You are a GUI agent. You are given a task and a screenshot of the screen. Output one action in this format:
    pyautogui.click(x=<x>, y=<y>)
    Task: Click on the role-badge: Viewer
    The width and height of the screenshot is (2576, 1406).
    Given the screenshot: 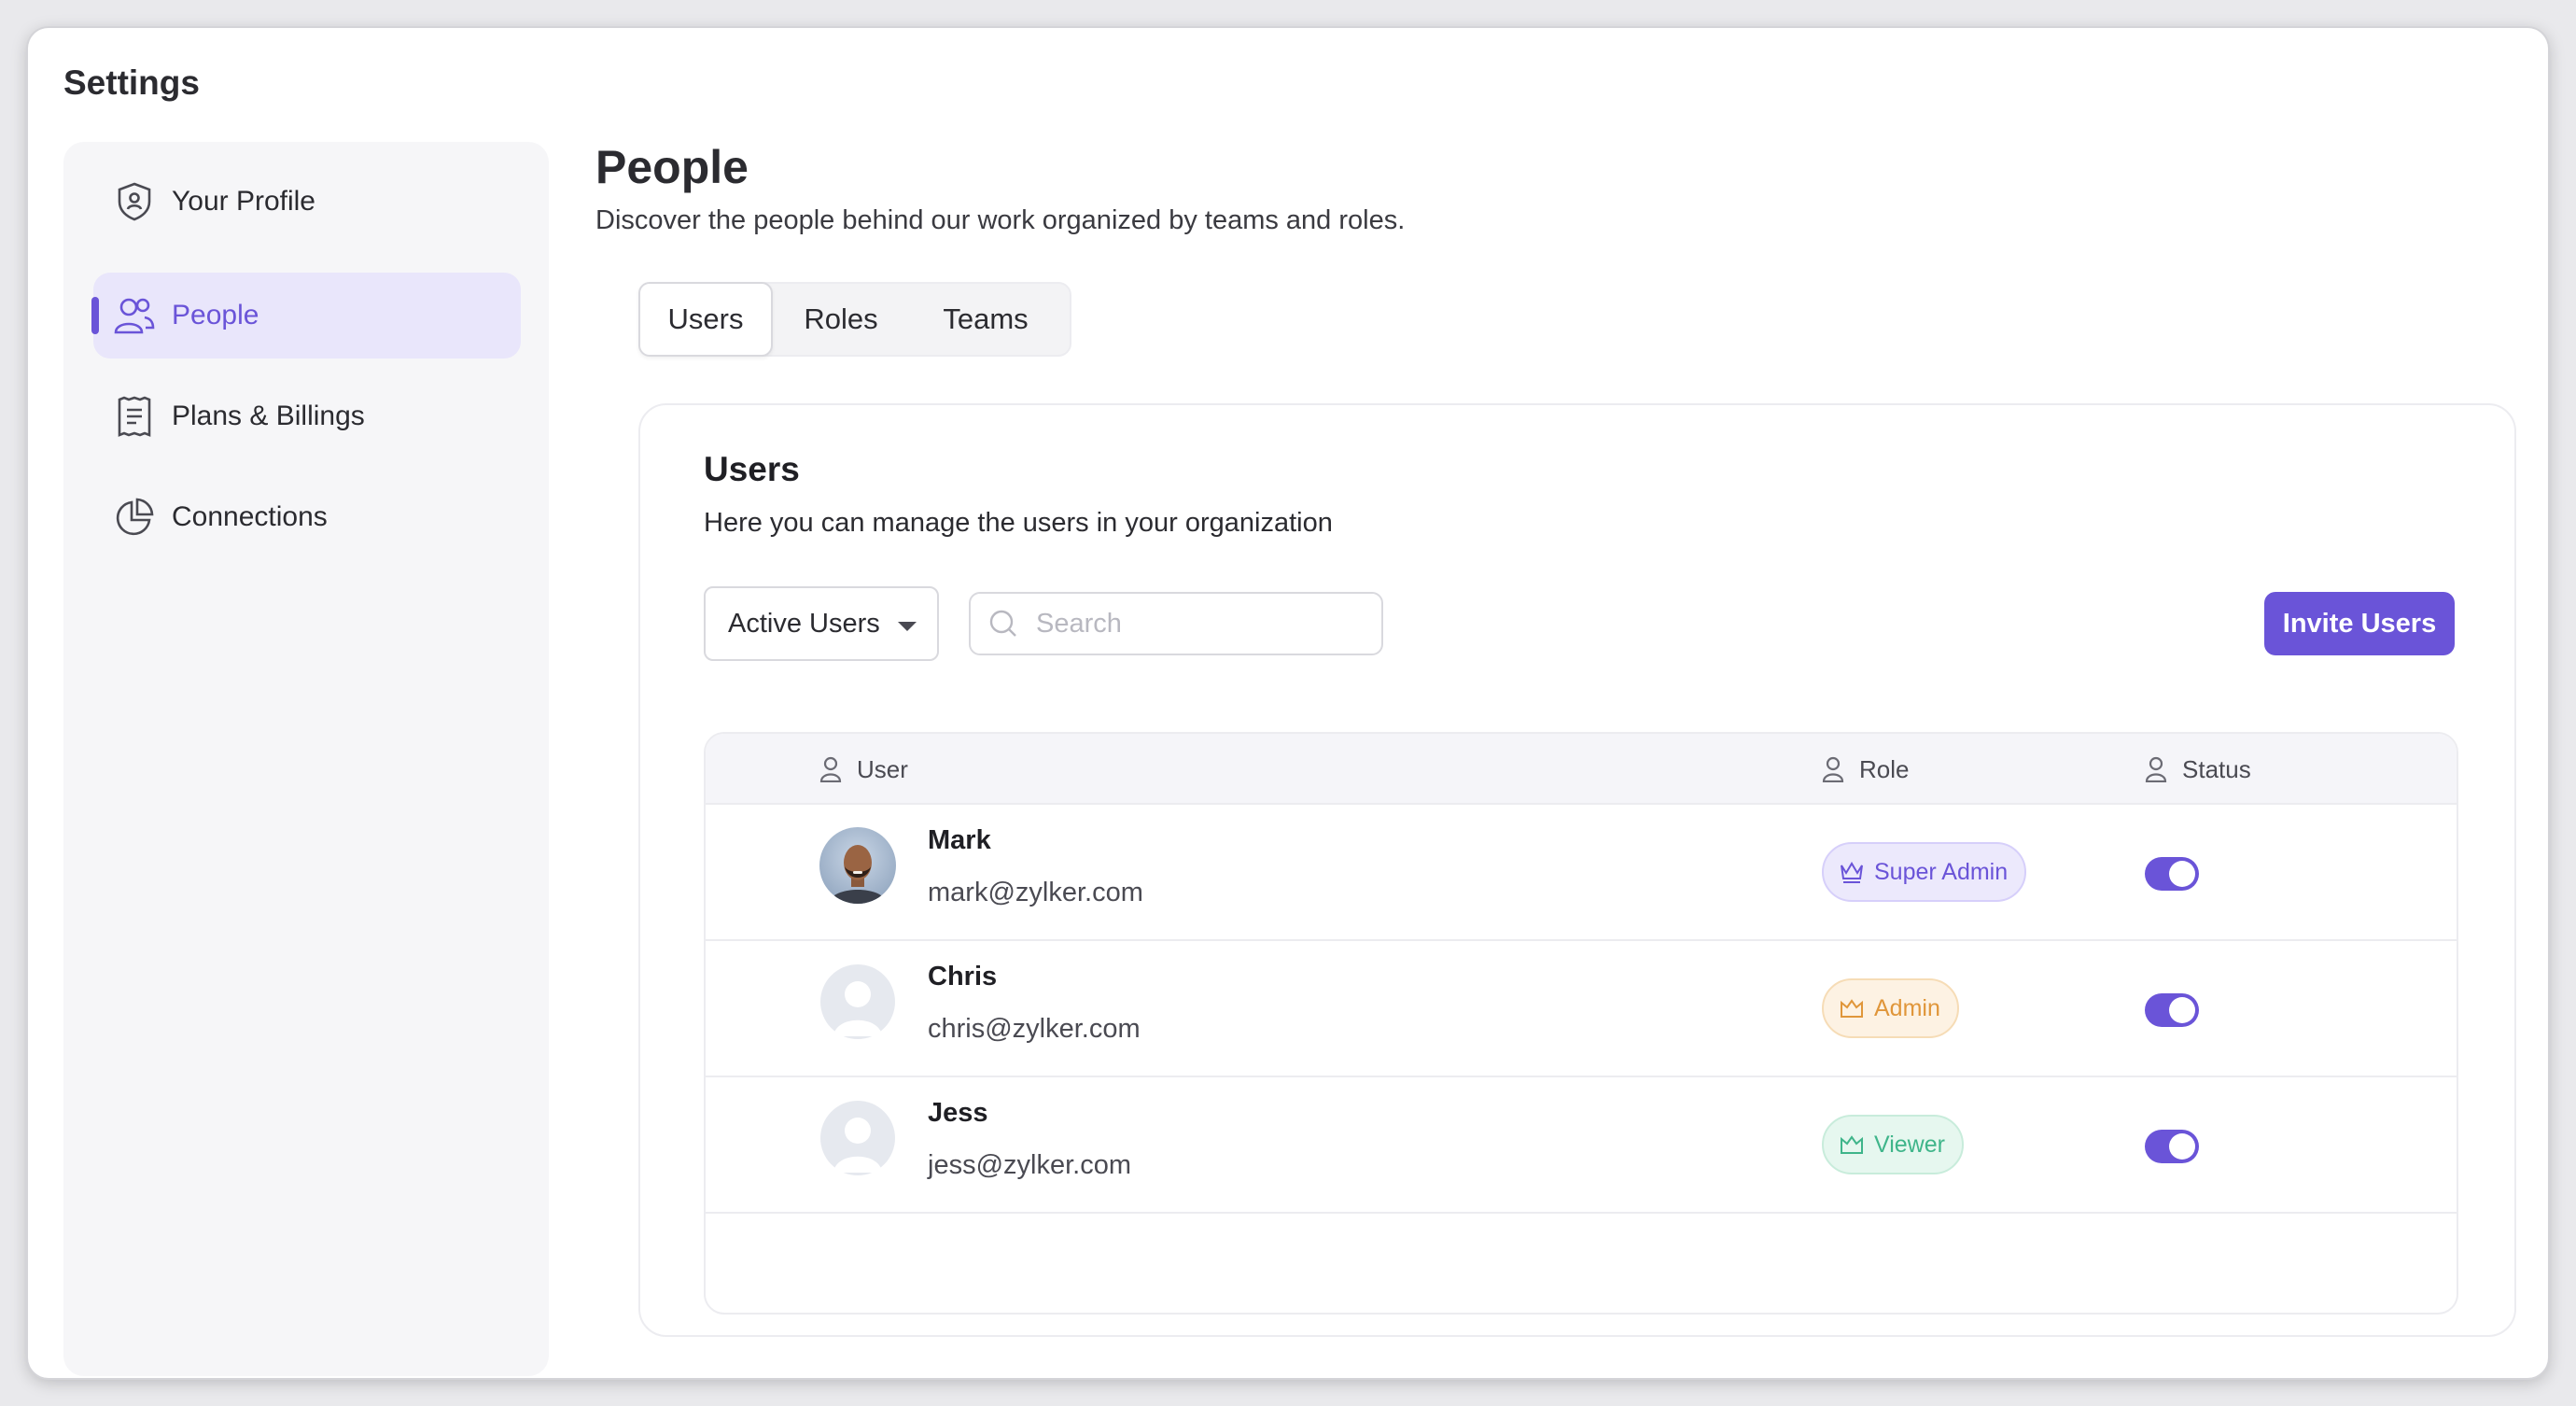 What is the action you would take?
    pyautogui.click(x=1893, y=1144)
    